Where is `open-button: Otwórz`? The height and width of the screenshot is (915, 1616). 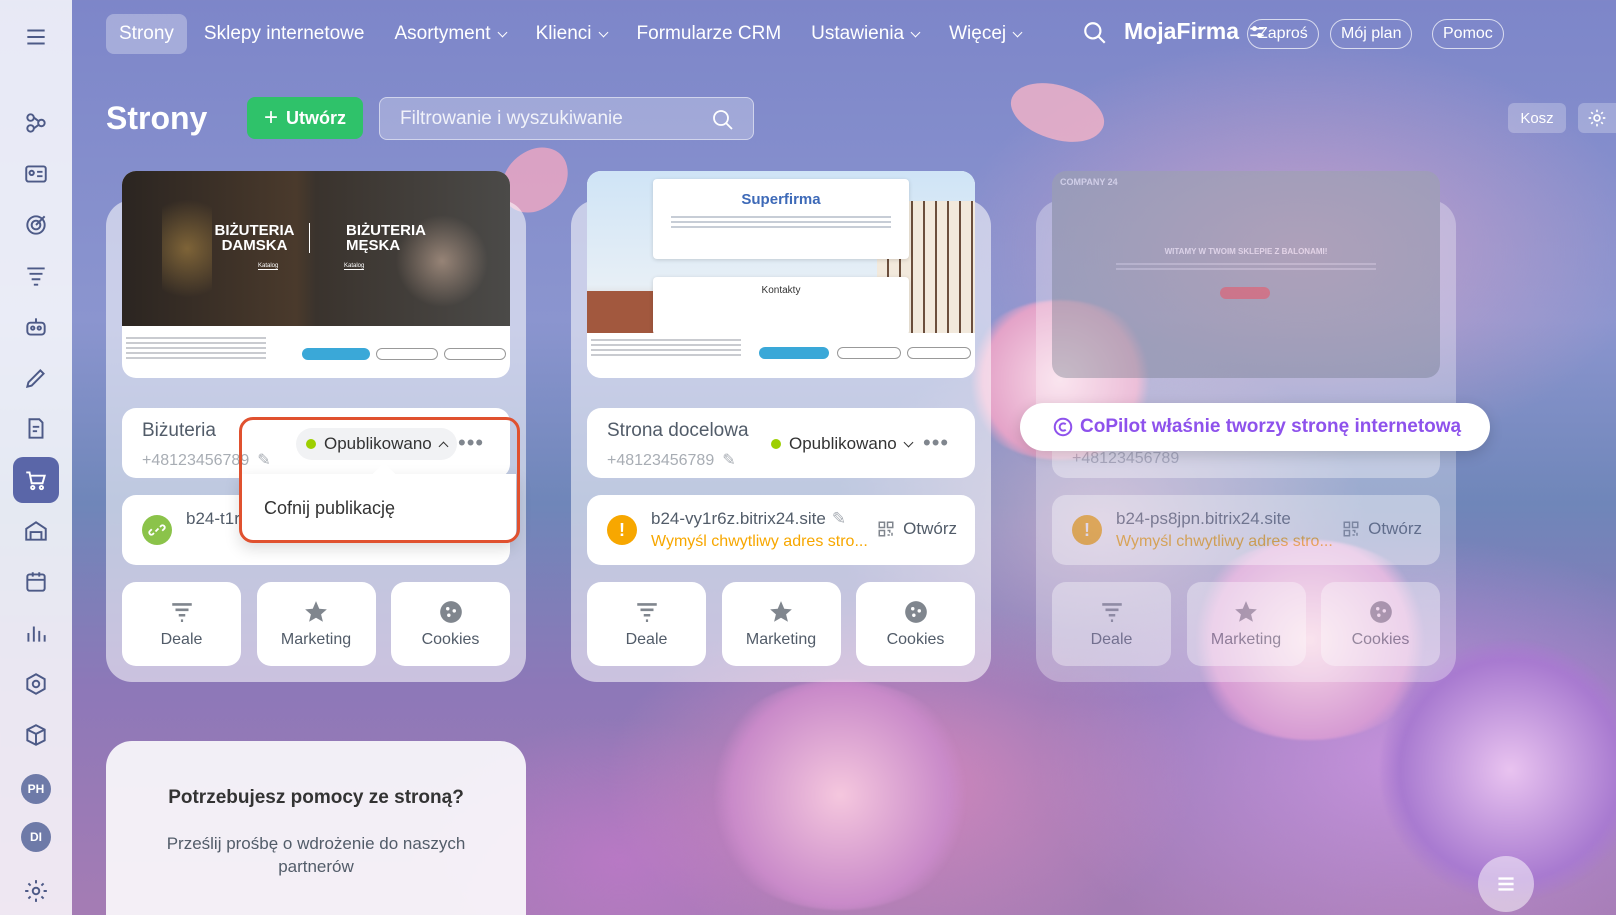
open-button: Otwórz is located at coordinates (917, 529).